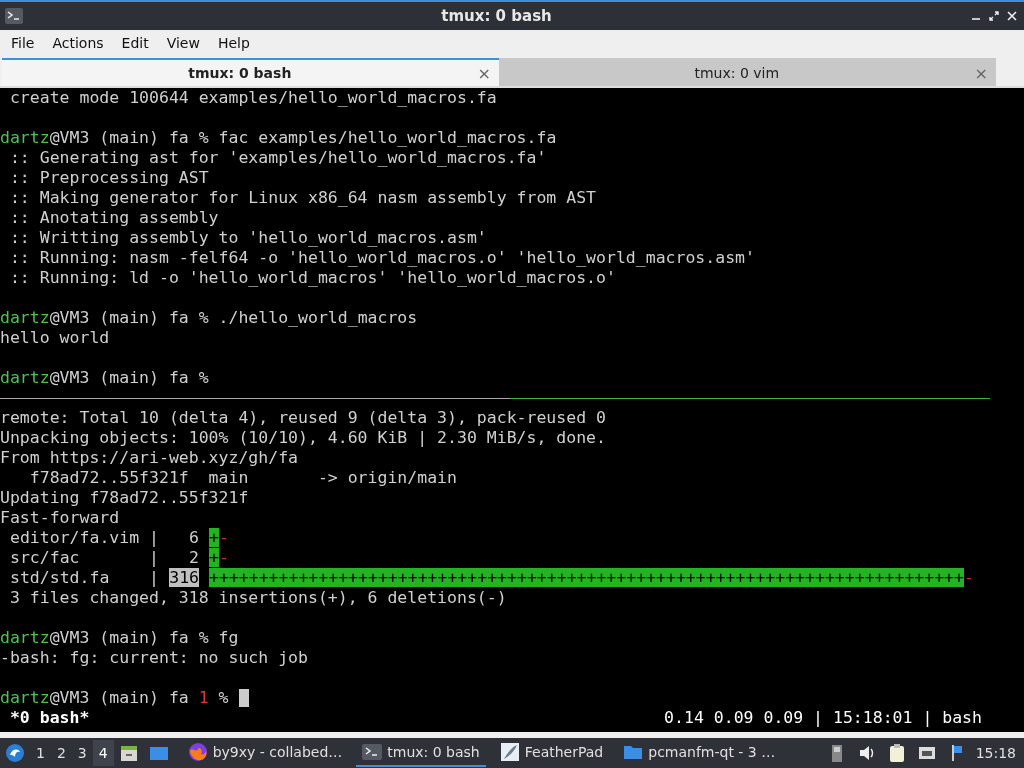  I want to click on menu-item: File, so click(23, 43).